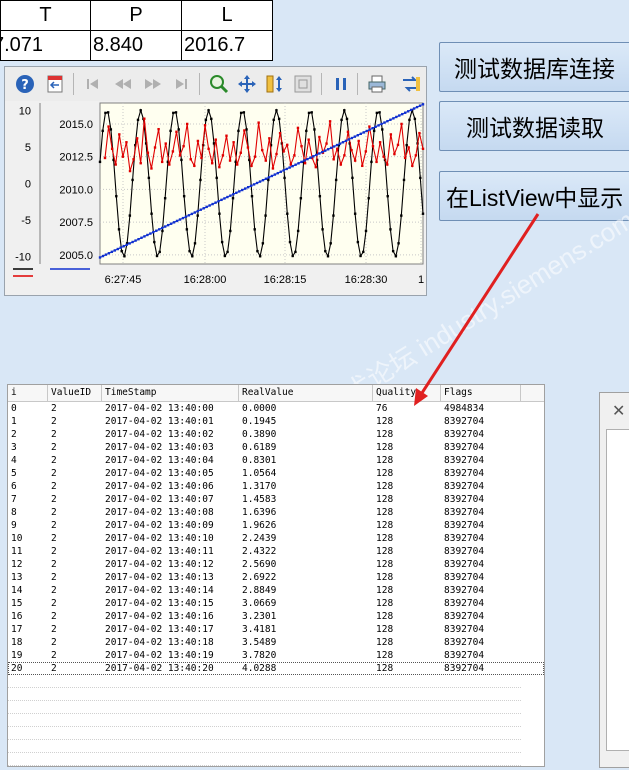  I want to click on table-row: 20 2 2017-04-02 13:40:20 4.0288 128 8392704, so click(276, 668).